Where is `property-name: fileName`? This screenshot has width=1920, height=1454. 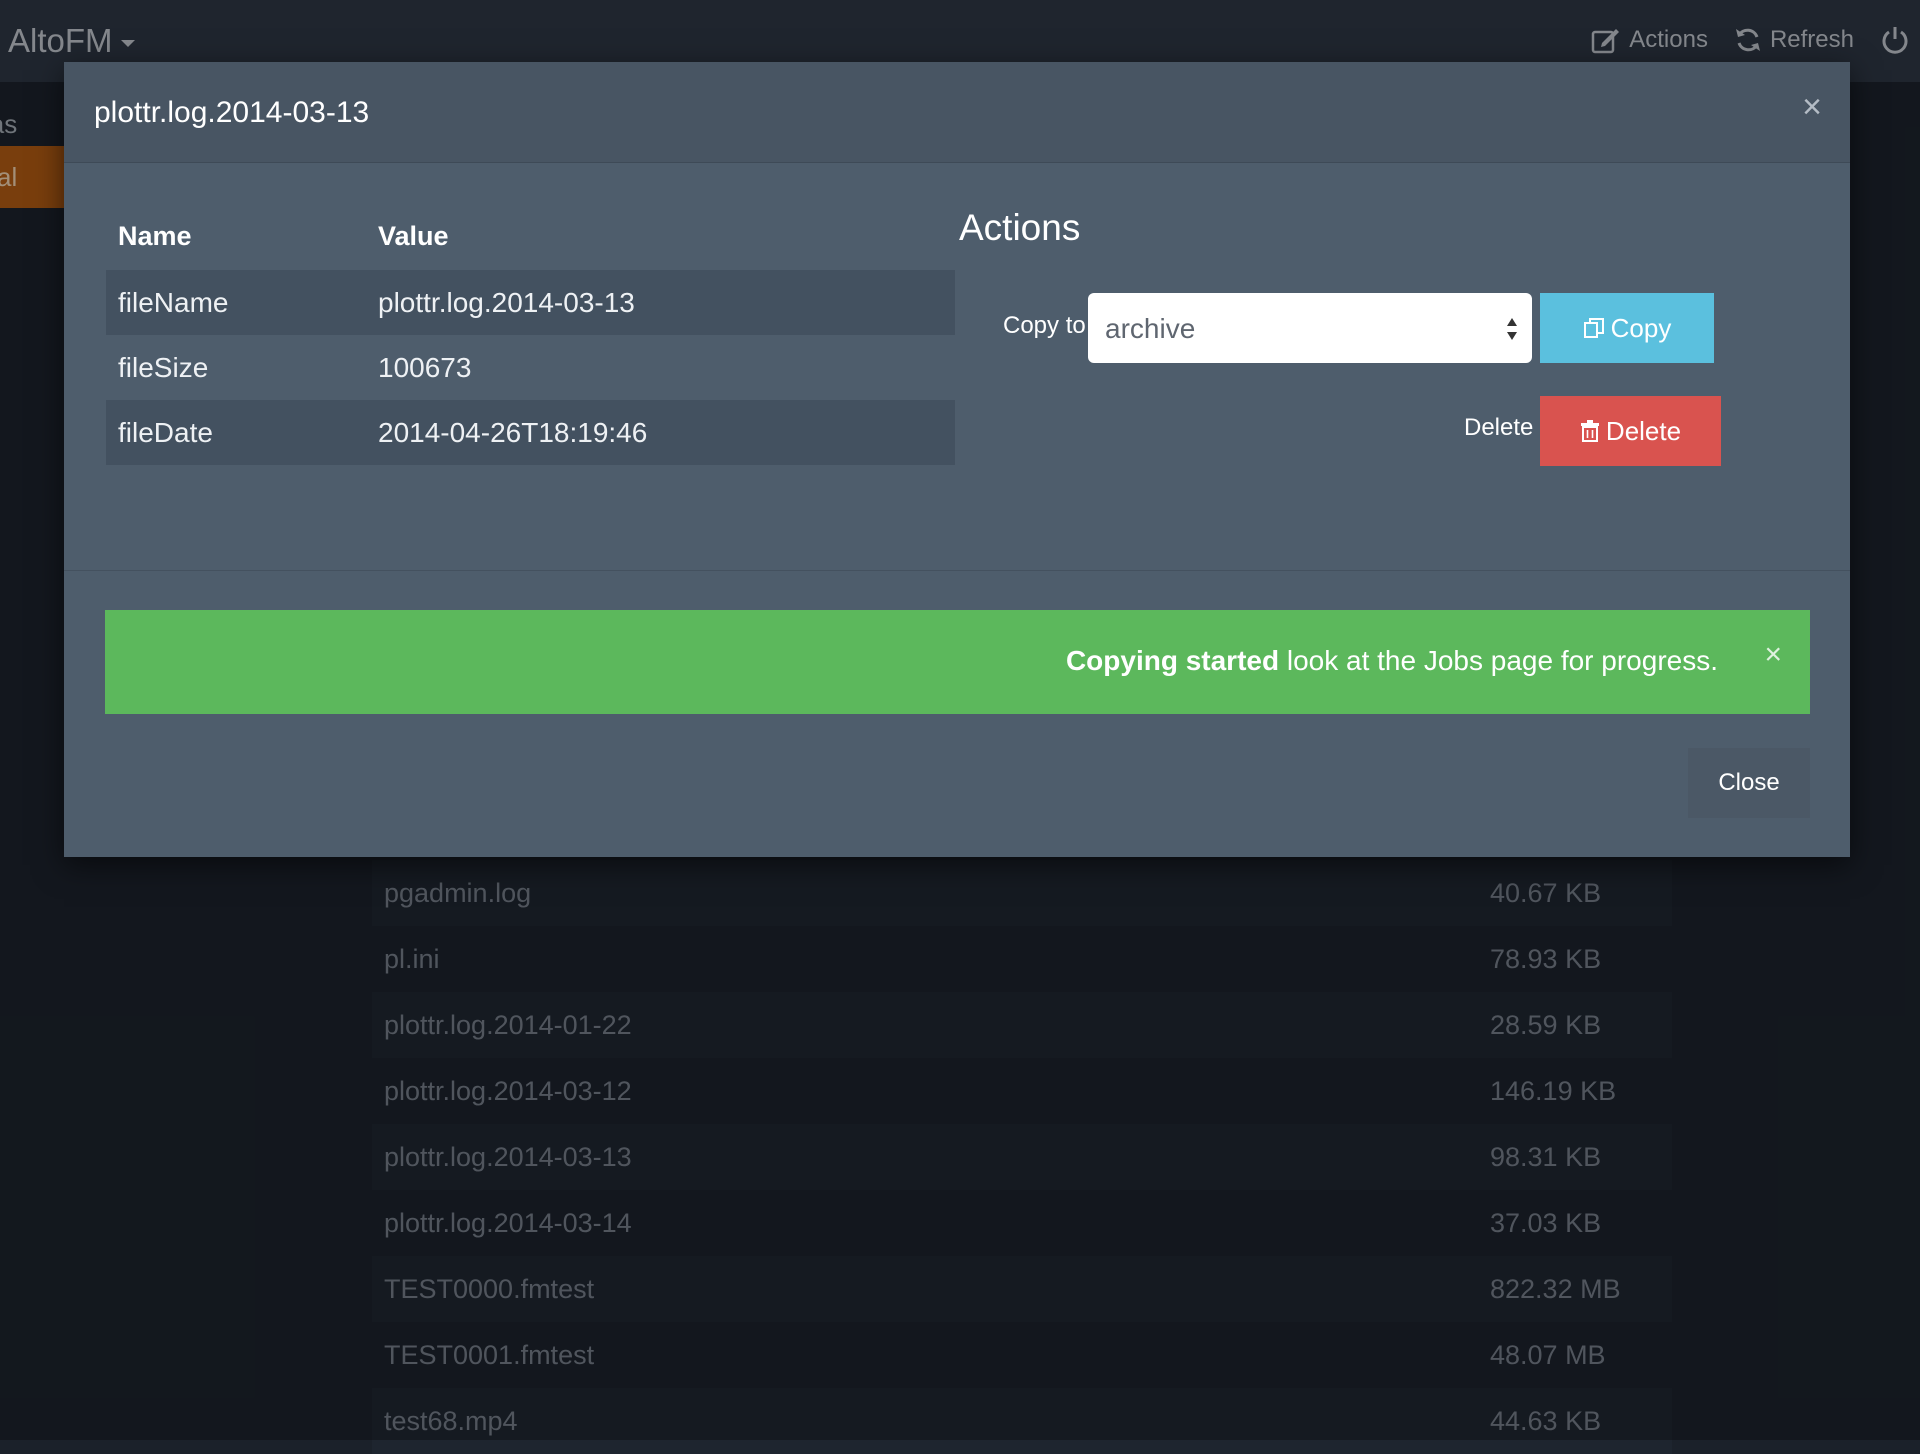
property-name: fileName is located at coordinates (242, 302).